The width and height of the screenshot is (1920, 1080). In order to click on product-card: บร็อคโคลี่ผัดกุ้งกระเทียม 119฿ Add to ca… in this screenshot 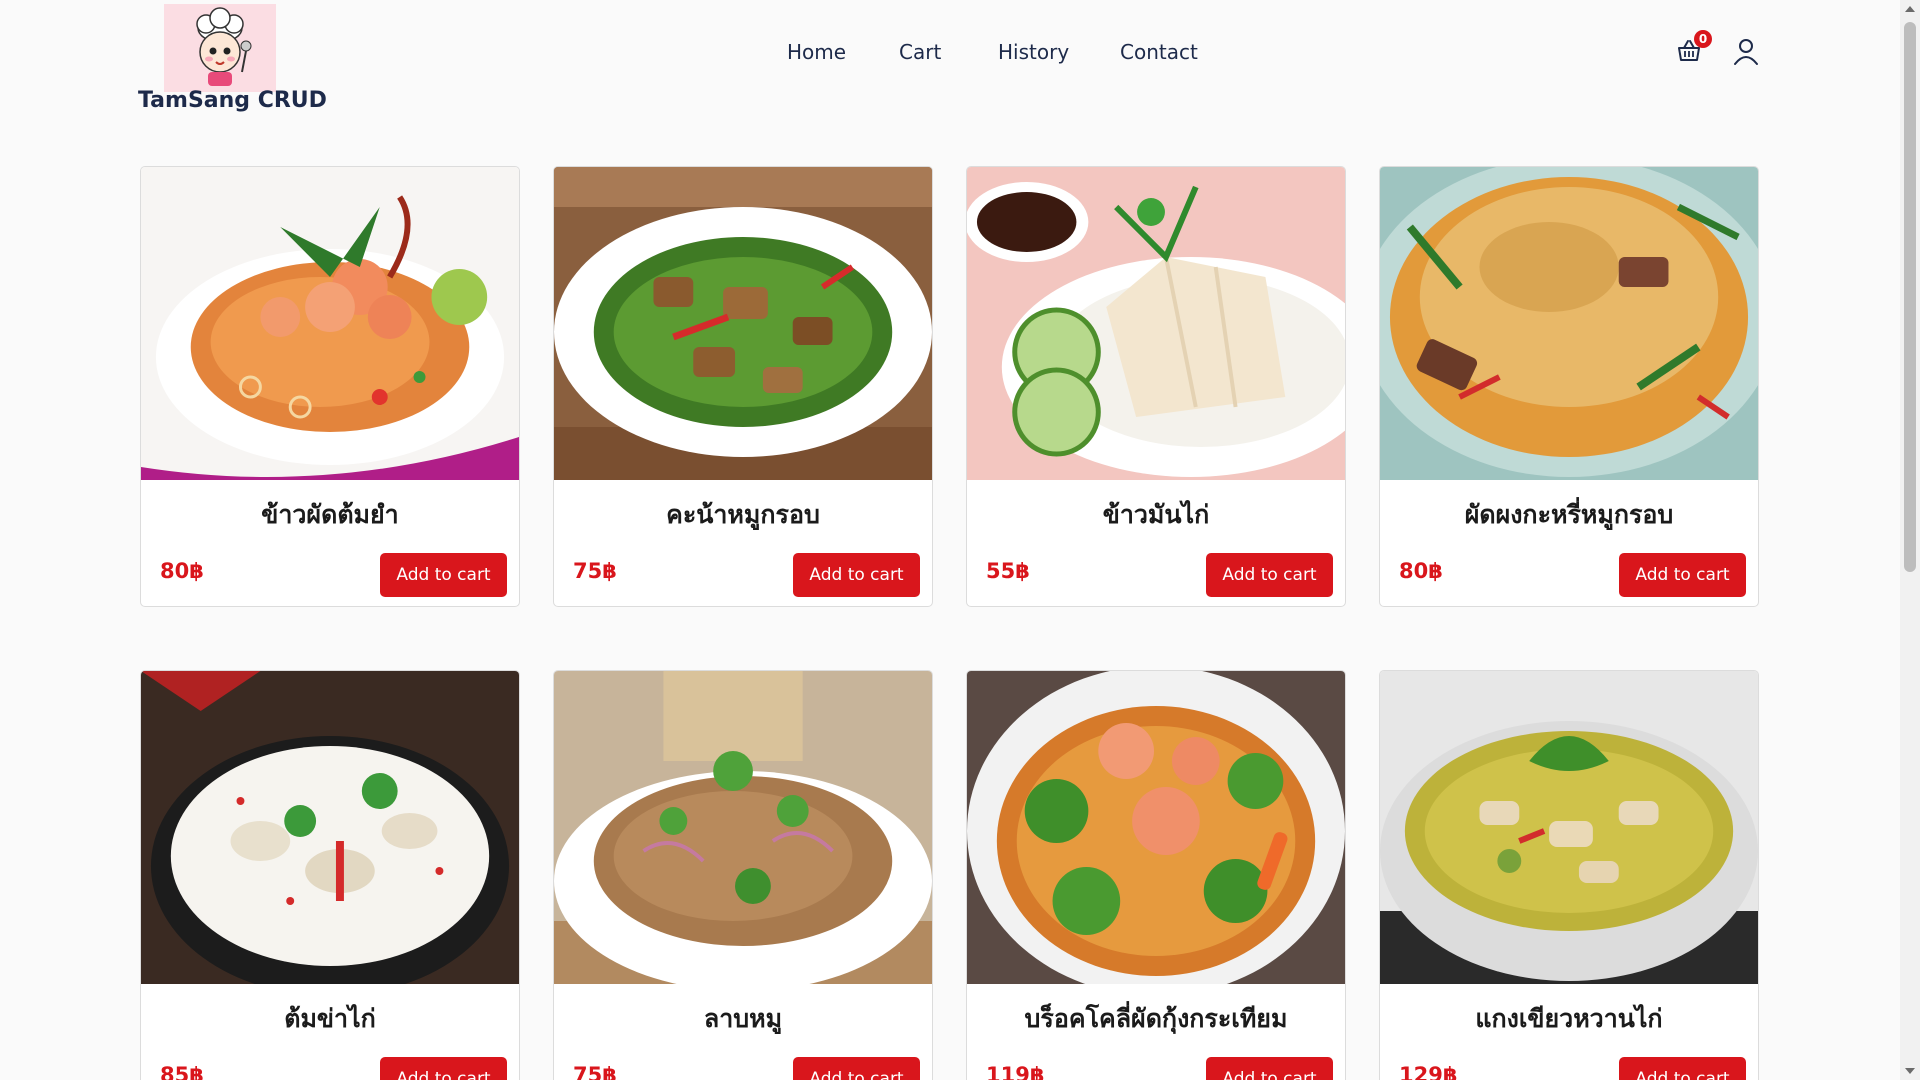, I will do `click(1156, 875)`.